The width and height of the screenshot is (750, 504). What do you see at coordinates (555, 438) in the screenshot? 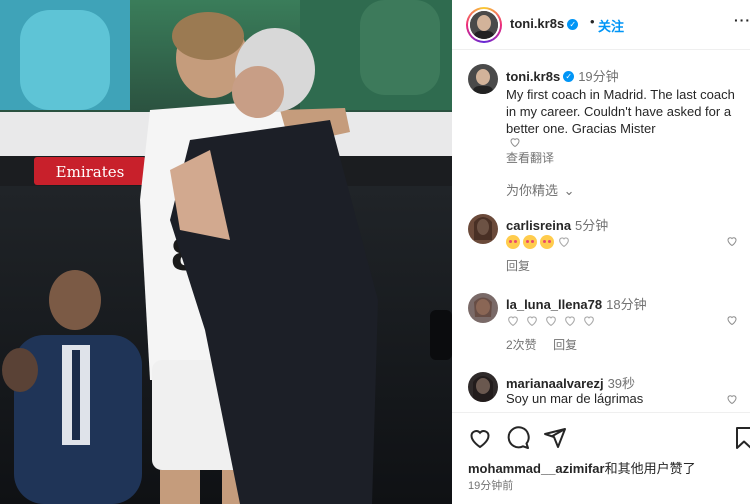
I see `share-send-icon` at bounding box center [555, 438].